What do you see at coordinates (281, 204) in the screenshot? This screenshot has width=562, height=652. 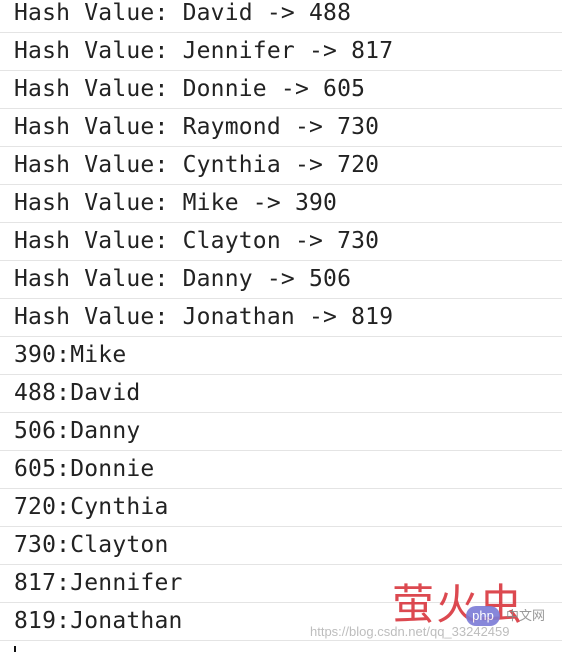 I see `console-line: Hash Value: Mike -> 390` at bounding box center [281, 204].